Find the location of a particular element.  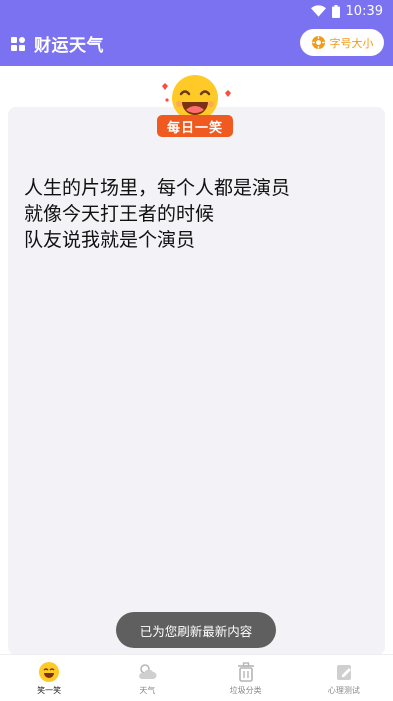

nav-label-trash: 垃圾分类 is located at coordinates (245, 690).